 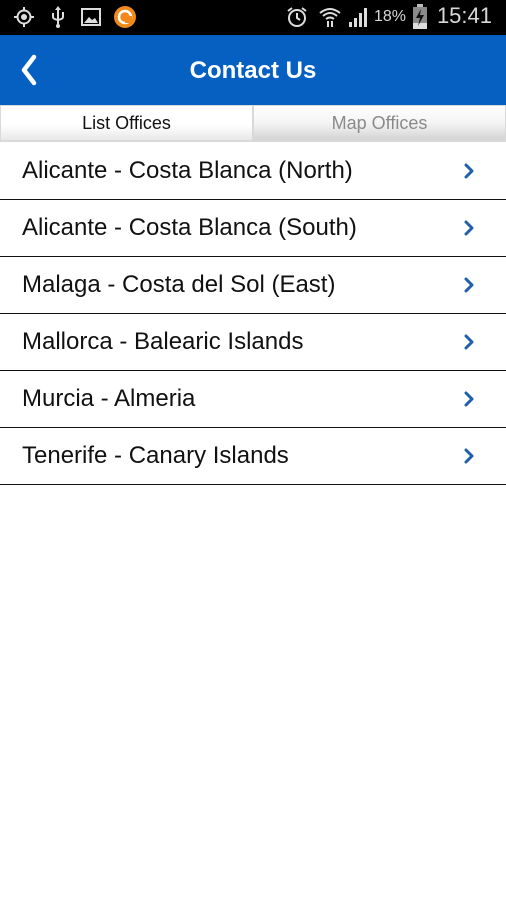 What do you see at coordinates (189, 227) in the screenshot?
I see `office-label: Alicante - Costa Blanca (South)` at bounding box center [189, 227].